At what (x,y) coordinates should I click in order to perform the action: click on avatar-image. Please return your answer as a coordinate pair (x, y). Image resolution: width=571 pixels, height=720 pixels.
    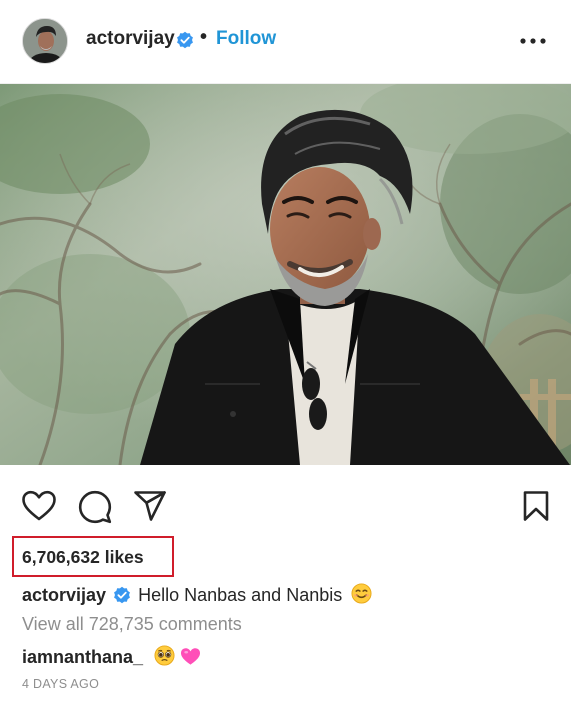
    Looking at the image, I should click on (45, 41).